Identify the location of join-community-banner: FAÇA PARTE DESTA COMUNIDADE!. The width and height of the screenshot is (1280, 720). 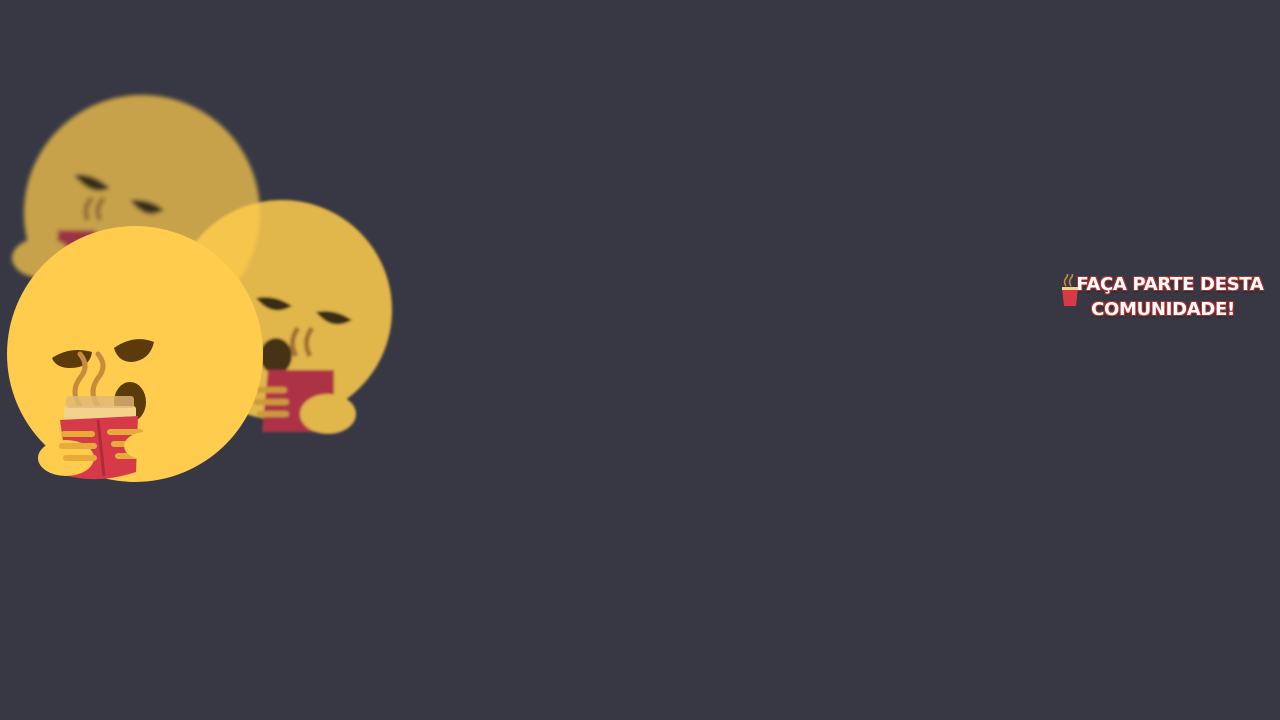
(1163, 297).